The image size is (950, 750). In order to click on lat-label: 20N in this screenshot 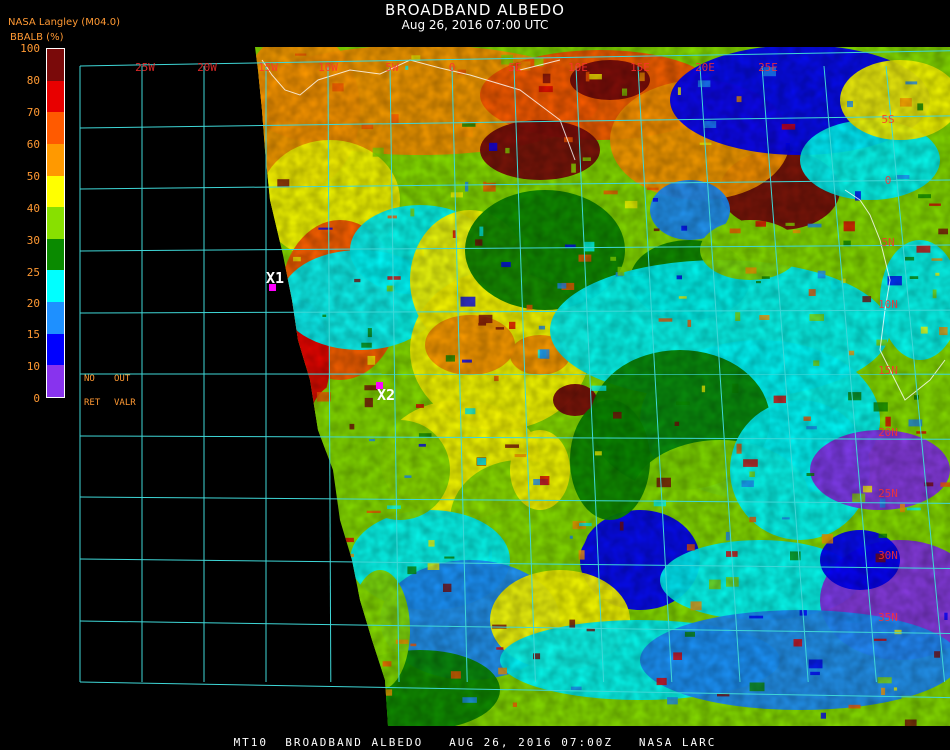, I will do `click(888, 432)`.